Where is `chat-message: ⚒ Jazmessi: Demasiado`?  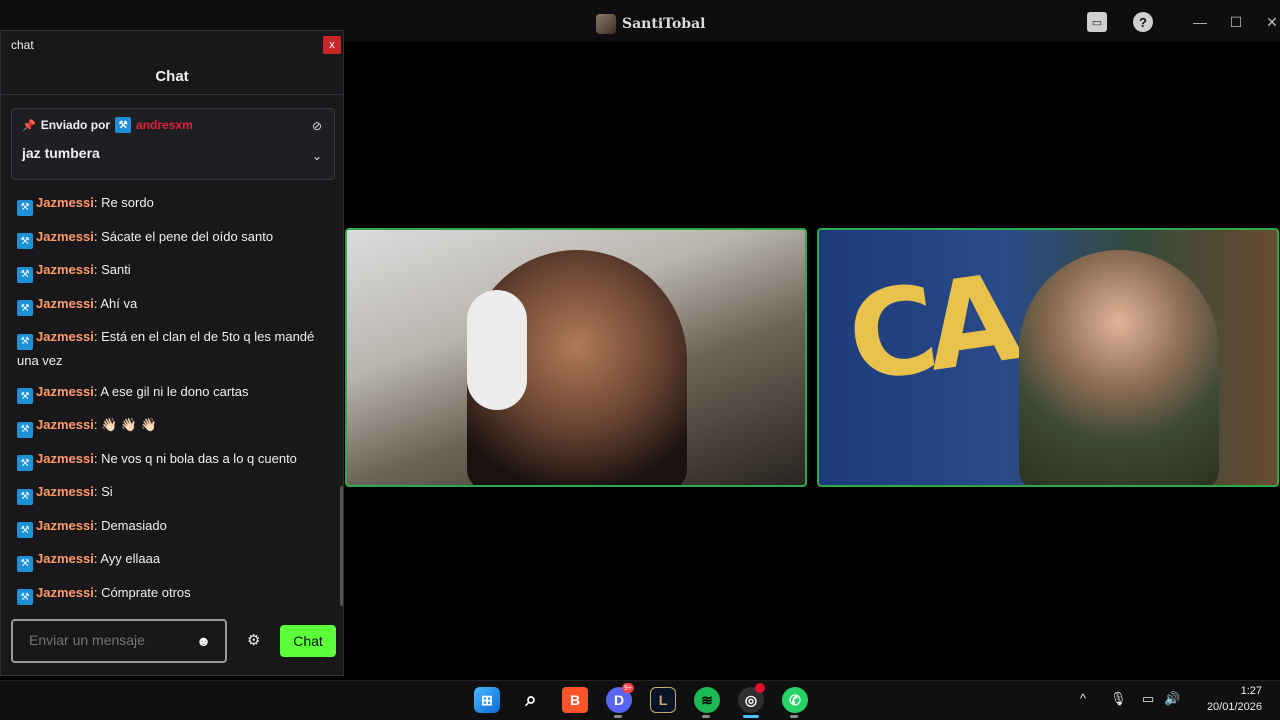 chat-message: ⚒ Jazmessi: Demasiado is located at coordinates (171, 527).